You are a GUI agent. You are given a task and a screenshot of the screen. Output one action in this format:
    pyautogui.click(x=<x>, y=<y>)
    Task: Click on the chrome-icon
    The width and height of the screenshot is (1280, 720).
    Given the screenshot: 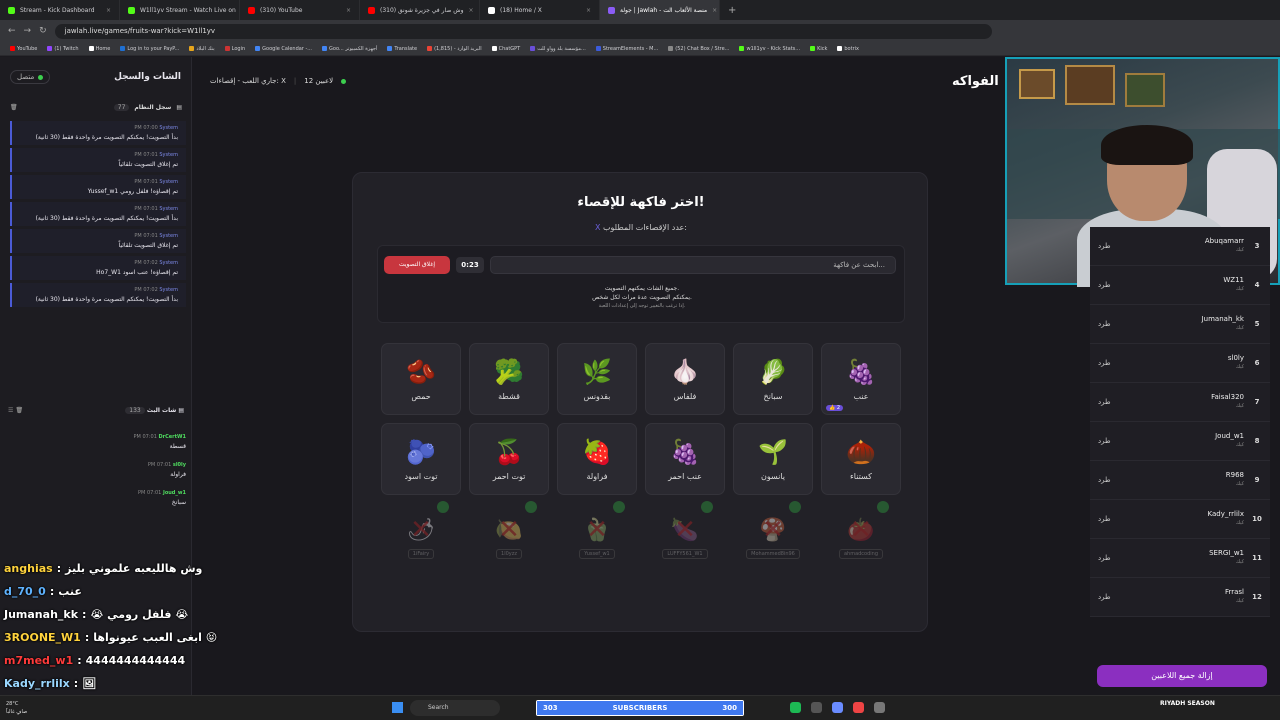 What is the action you would take?
    pyautogui.click(x=858, y=707)
    